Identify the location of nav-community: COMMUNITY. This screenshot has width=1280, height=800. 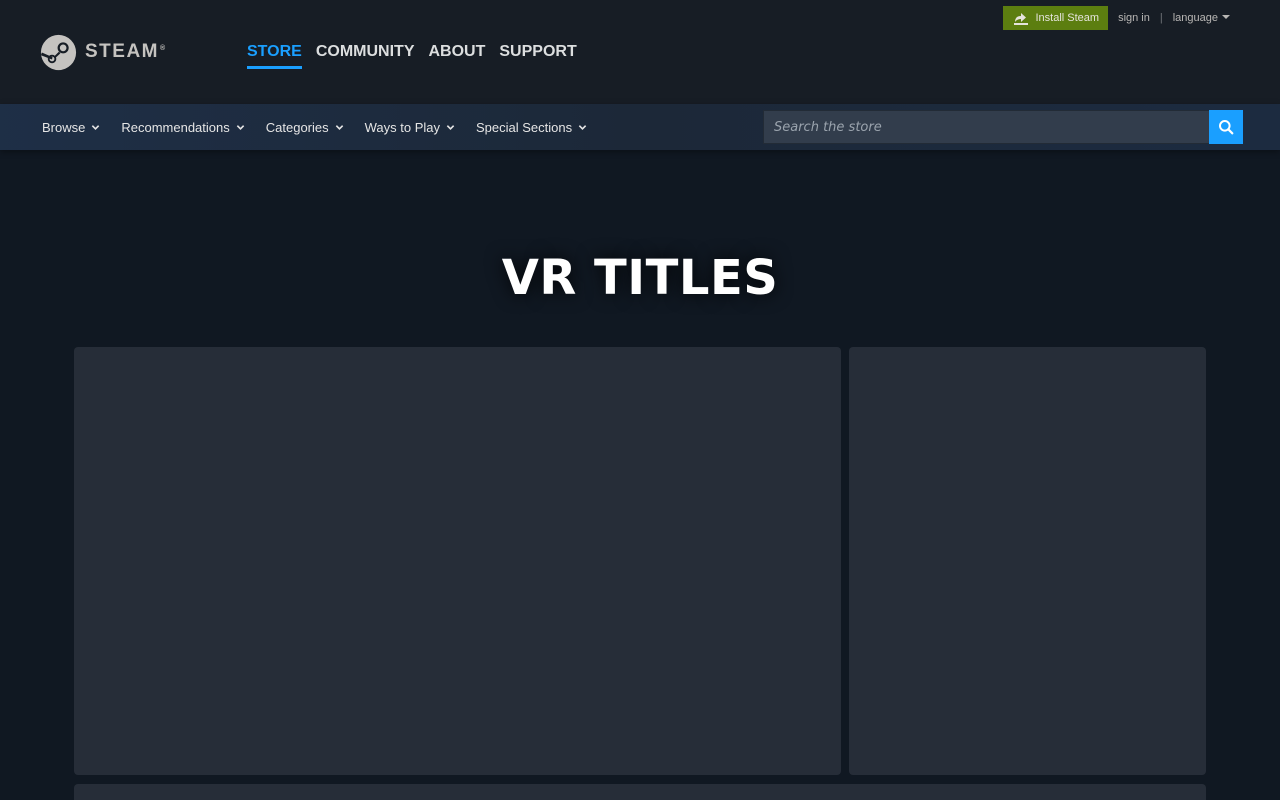
(365, 55).